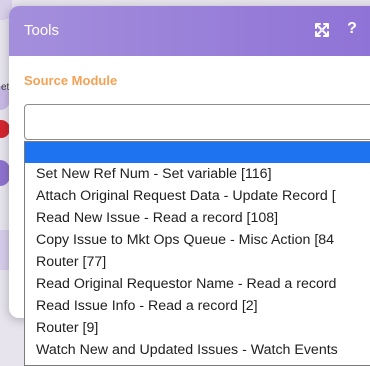  I want to click on dropdown-option: Read New Issue - Read a record [108], so click(197, 218).